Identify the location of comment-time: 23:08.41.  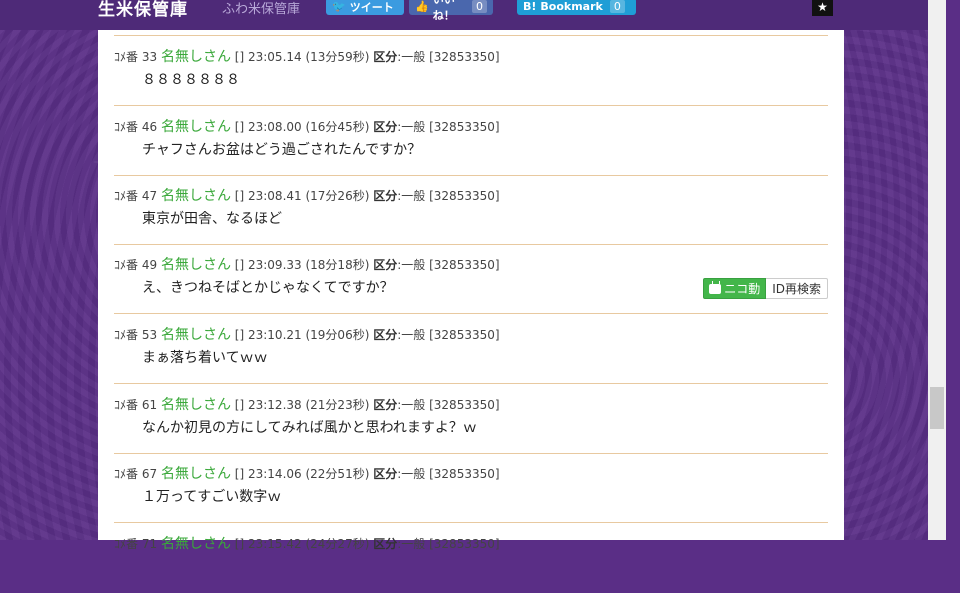
(274, 196).